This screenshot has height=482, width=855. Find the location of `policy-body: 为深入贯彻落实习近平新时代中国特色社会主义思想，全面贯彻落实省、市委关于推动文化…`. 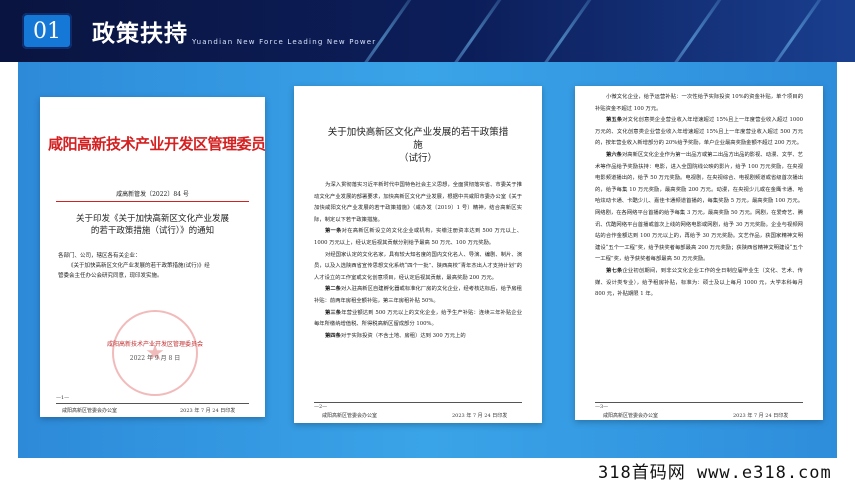

policy-body: 为深入贯彻落实习近平新时代中国特色社会主义思想，全面贯彻落实省、市委关于推动文化… is located at coordinates (418, 260).